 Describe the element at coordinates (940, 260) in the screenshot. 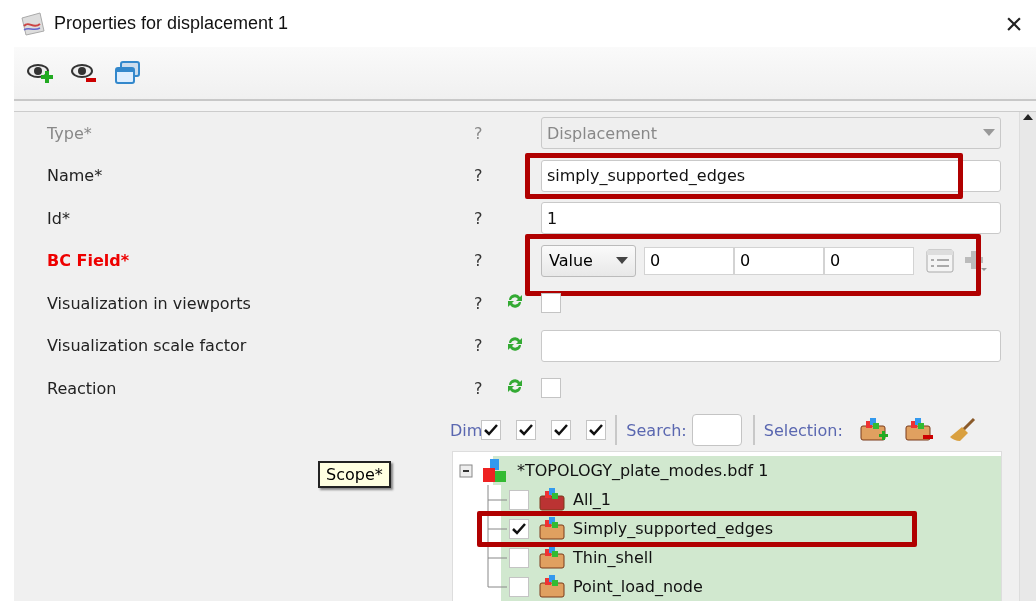

I see `table-icon` at that location.